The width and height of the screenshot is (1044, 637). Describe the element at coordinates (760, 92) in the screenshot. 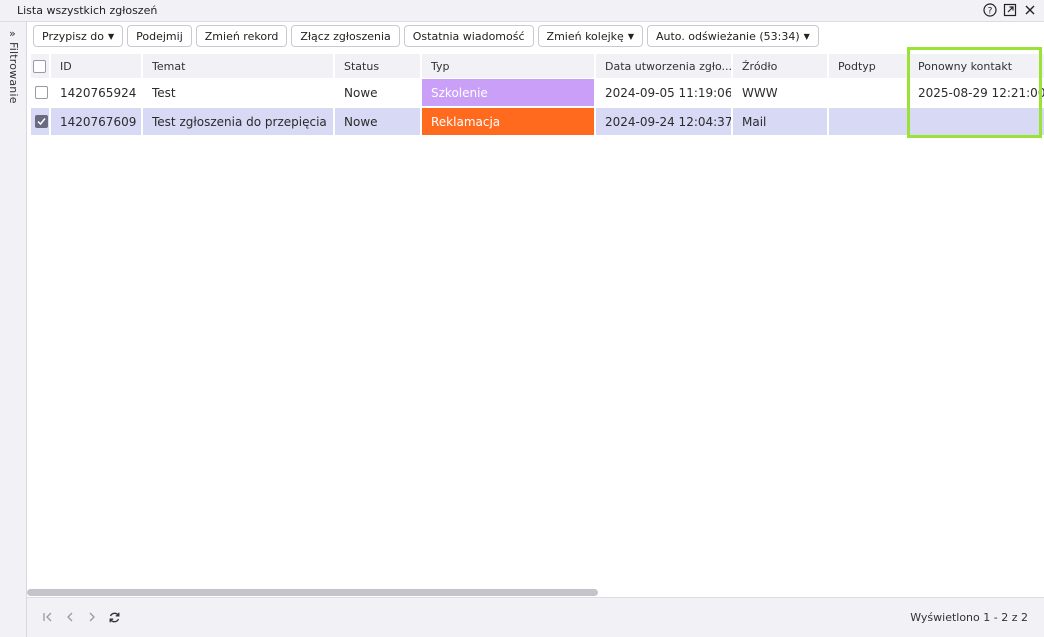

I see `cell-source: WWW` at that location.